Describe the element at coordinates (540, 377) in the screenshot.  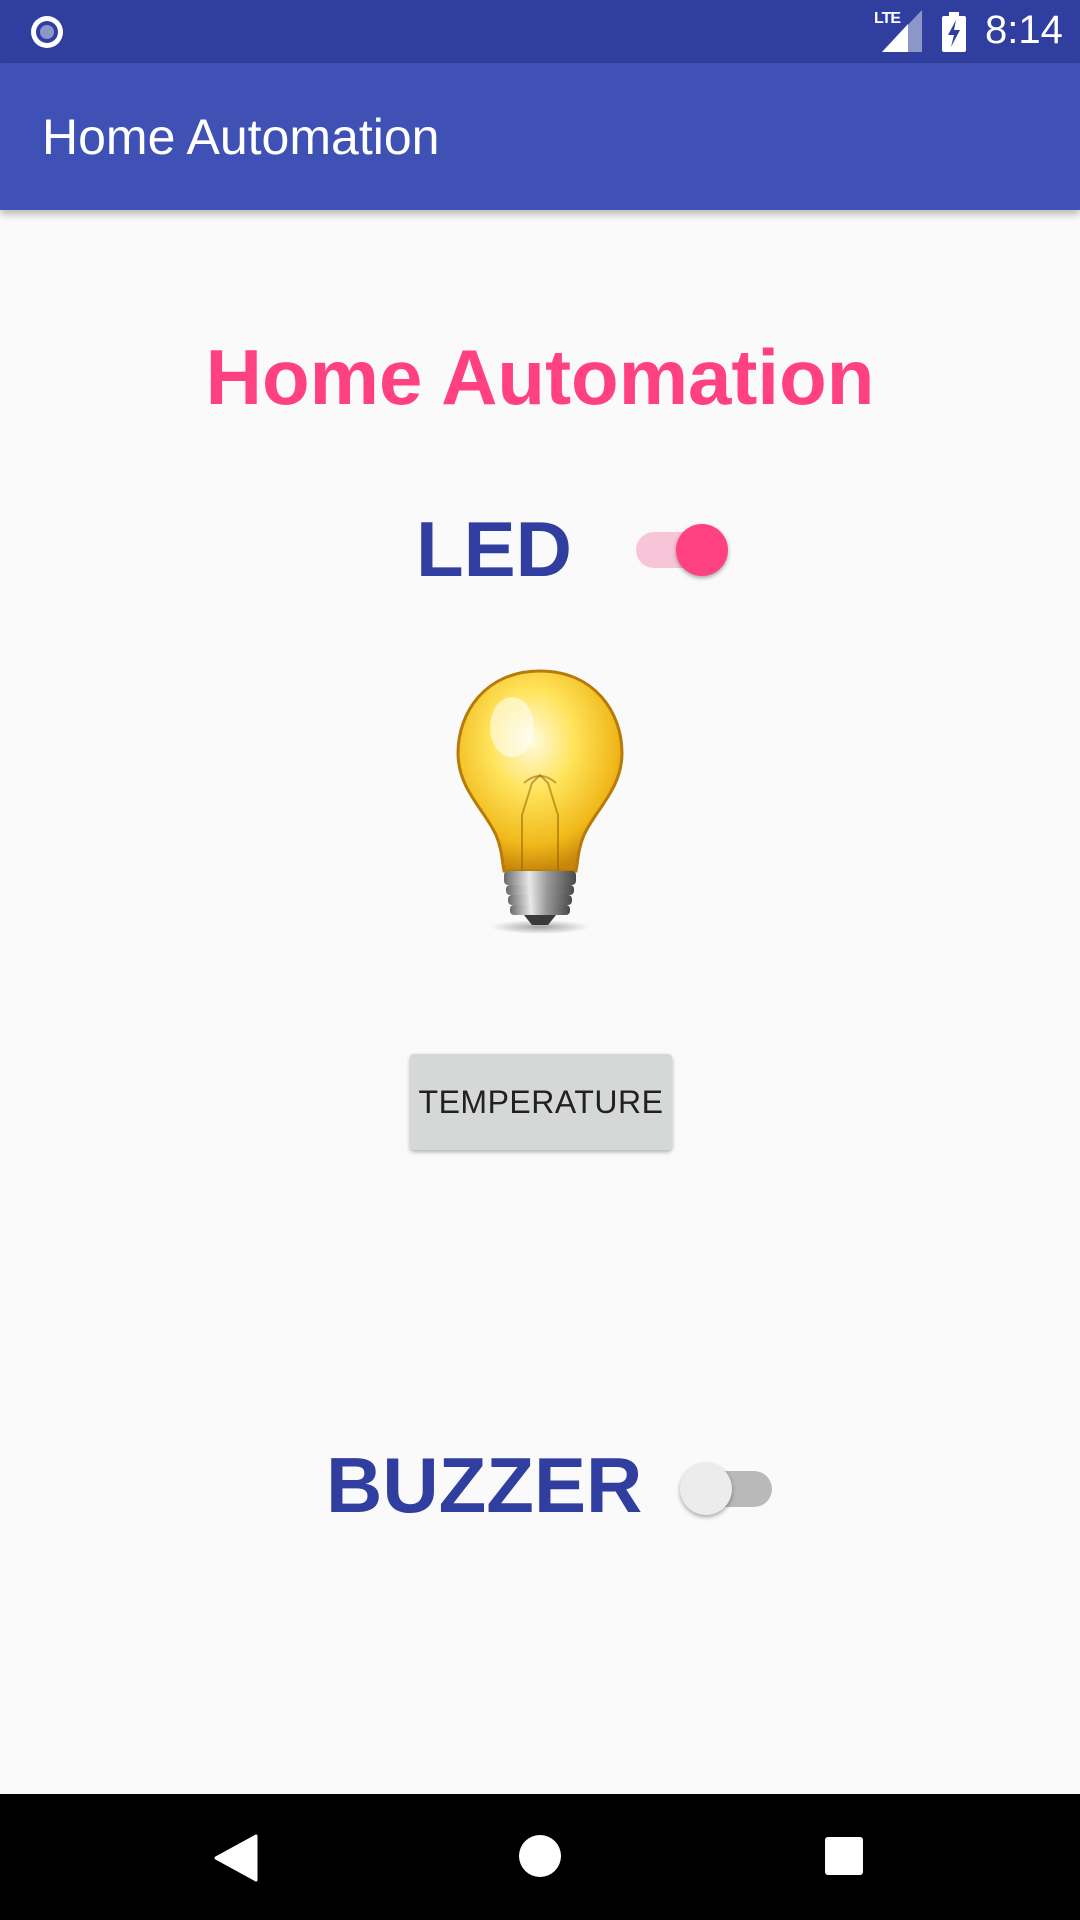
I see `page-heading: Home Automation` at that location.